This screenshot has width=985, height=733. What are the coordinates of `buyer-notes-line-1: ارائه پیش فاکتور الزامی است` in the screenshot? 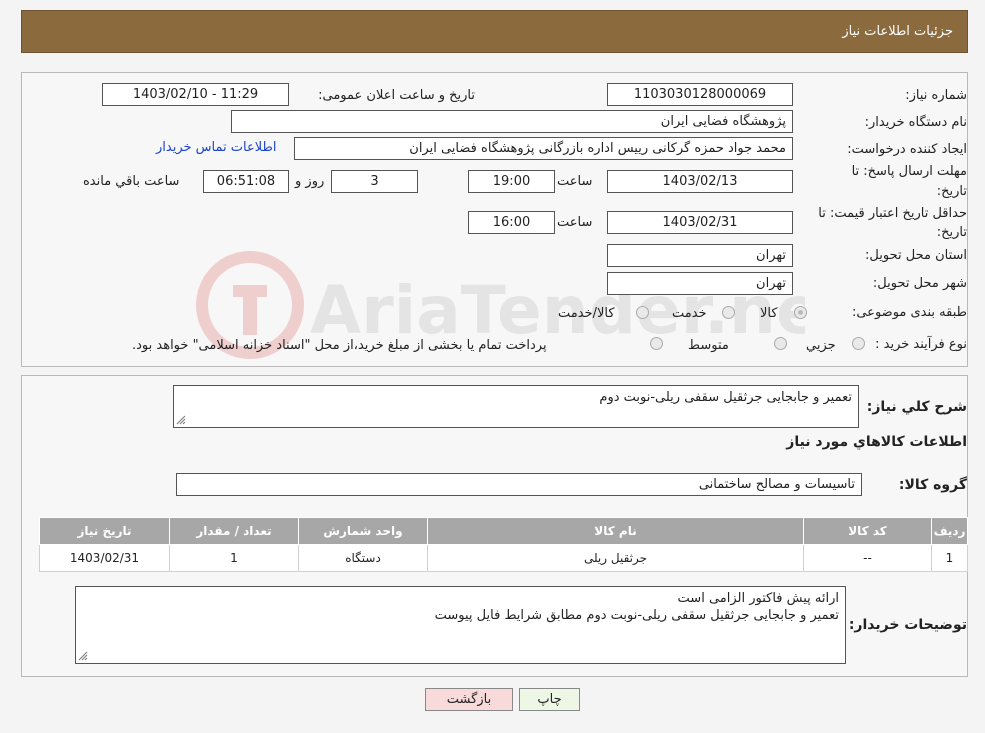 It's located at (758, 598).